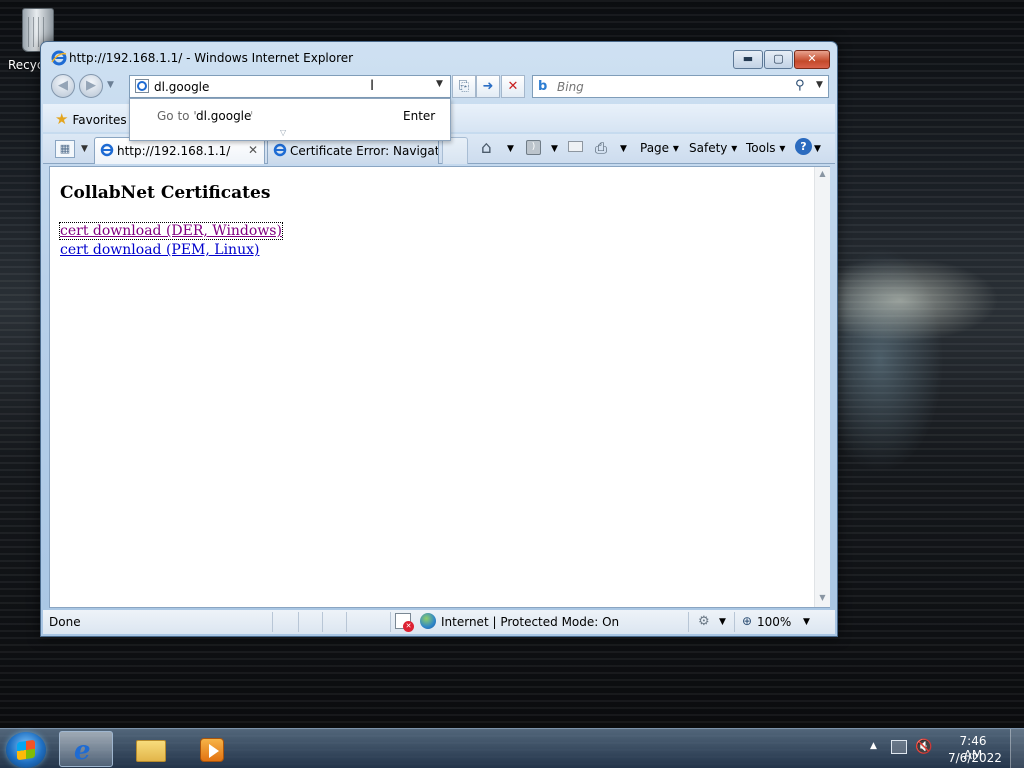 Image resolution: width=1024 pixels, height=768 pixels. What do you see at coordinates (530, 622) in the screenshot?
I see `security-zone-text: Internet | Protected Mode: On` at bounding box center [530, 622].